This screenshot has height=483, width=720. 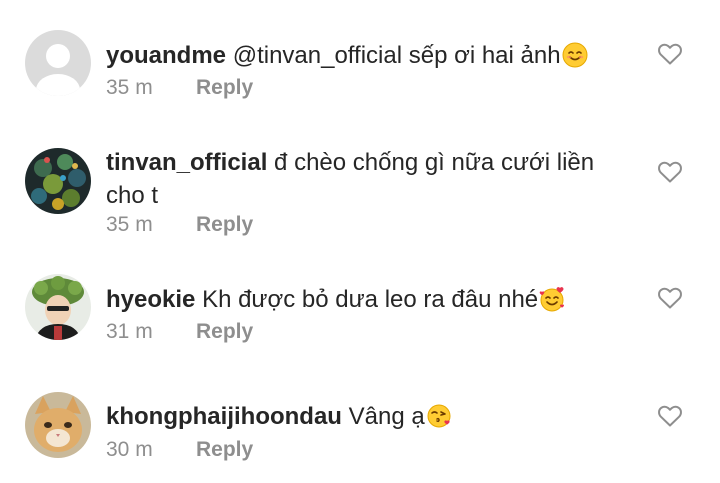 I want to click on comment-body: @tinvan_official sếp ơi hai ảnh, so click(x=396, y=55).